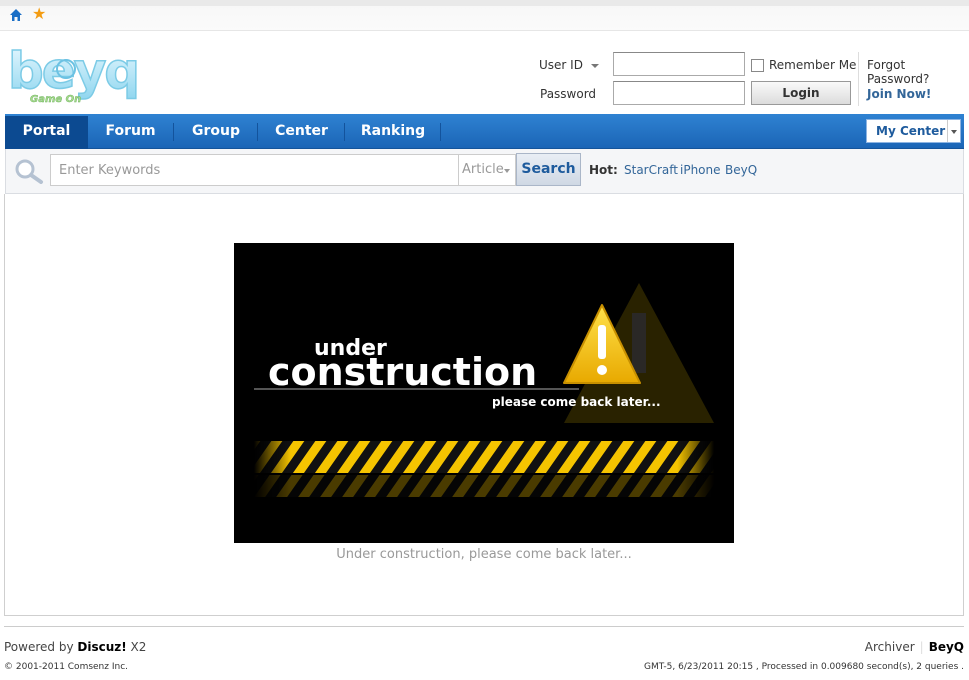  What do you see at coordinates (55, 99) in the screenshot?
I see `logo-tagline: Game On` at bounding box center [55, 99].